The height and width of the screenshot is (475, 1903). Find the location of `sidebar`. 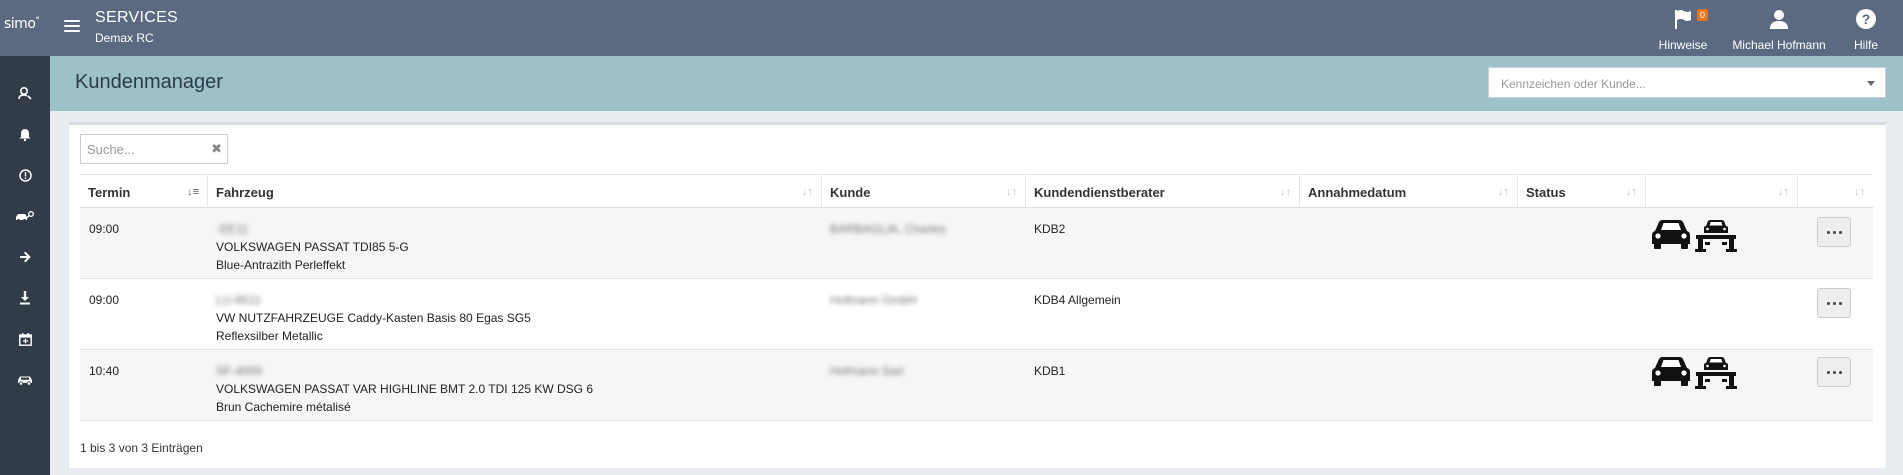

sidebar is located at coordinates (25, 265).